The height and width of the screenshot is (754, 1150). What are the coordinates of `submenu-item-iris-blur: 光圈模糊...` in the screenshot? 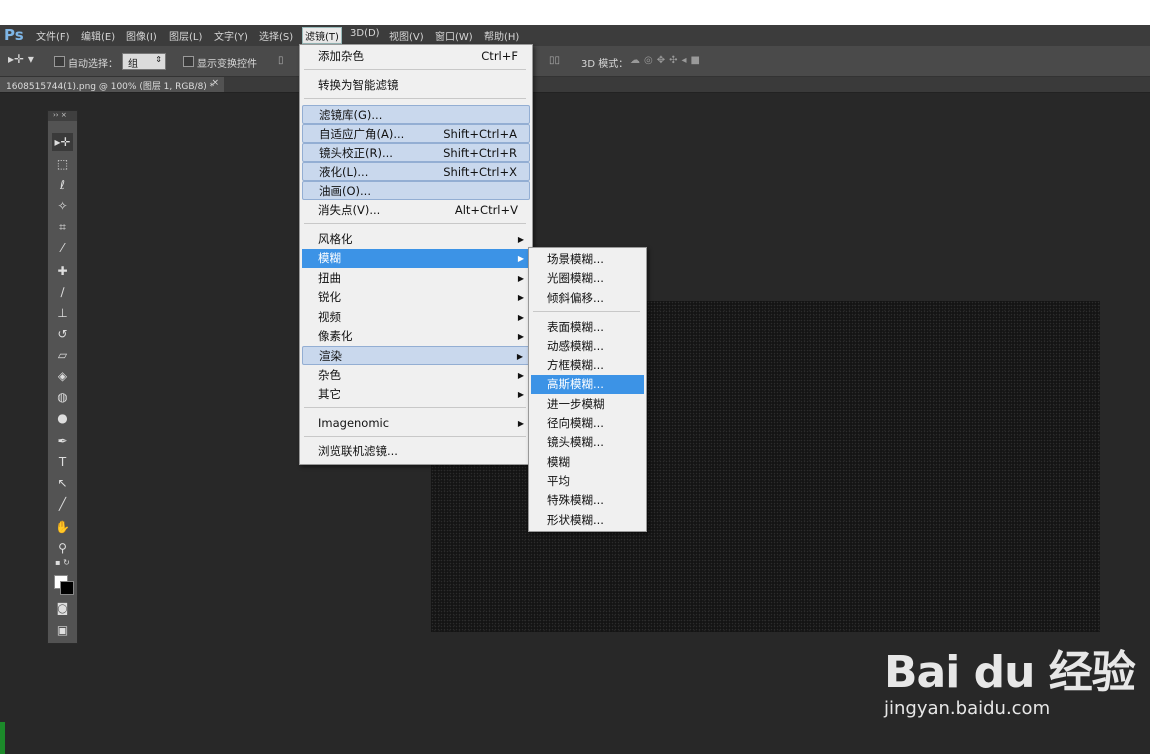 It's located at (587, 278).